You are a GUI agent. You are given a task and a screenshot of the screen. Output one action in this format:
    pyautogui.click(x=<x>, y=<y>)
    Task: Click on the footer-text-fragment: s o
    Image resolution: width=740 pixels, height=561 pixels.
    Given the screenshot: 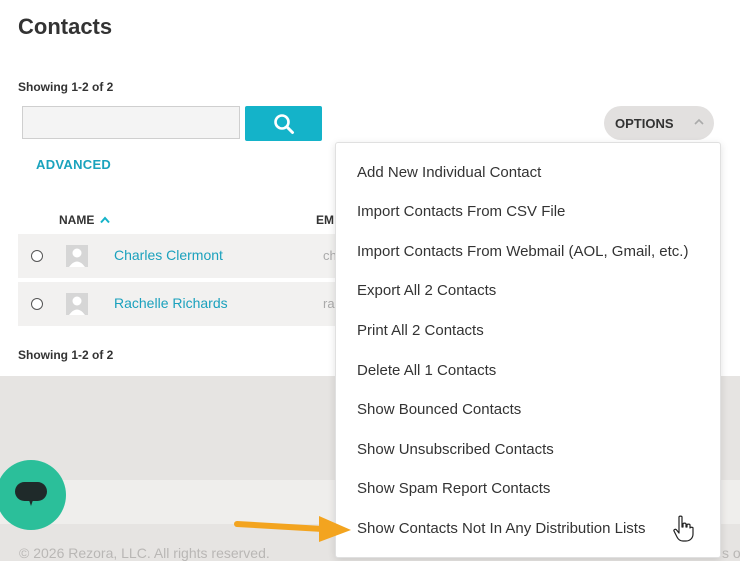 What is the action you would take?
    pyautogui.click(x=731, y=553)
    